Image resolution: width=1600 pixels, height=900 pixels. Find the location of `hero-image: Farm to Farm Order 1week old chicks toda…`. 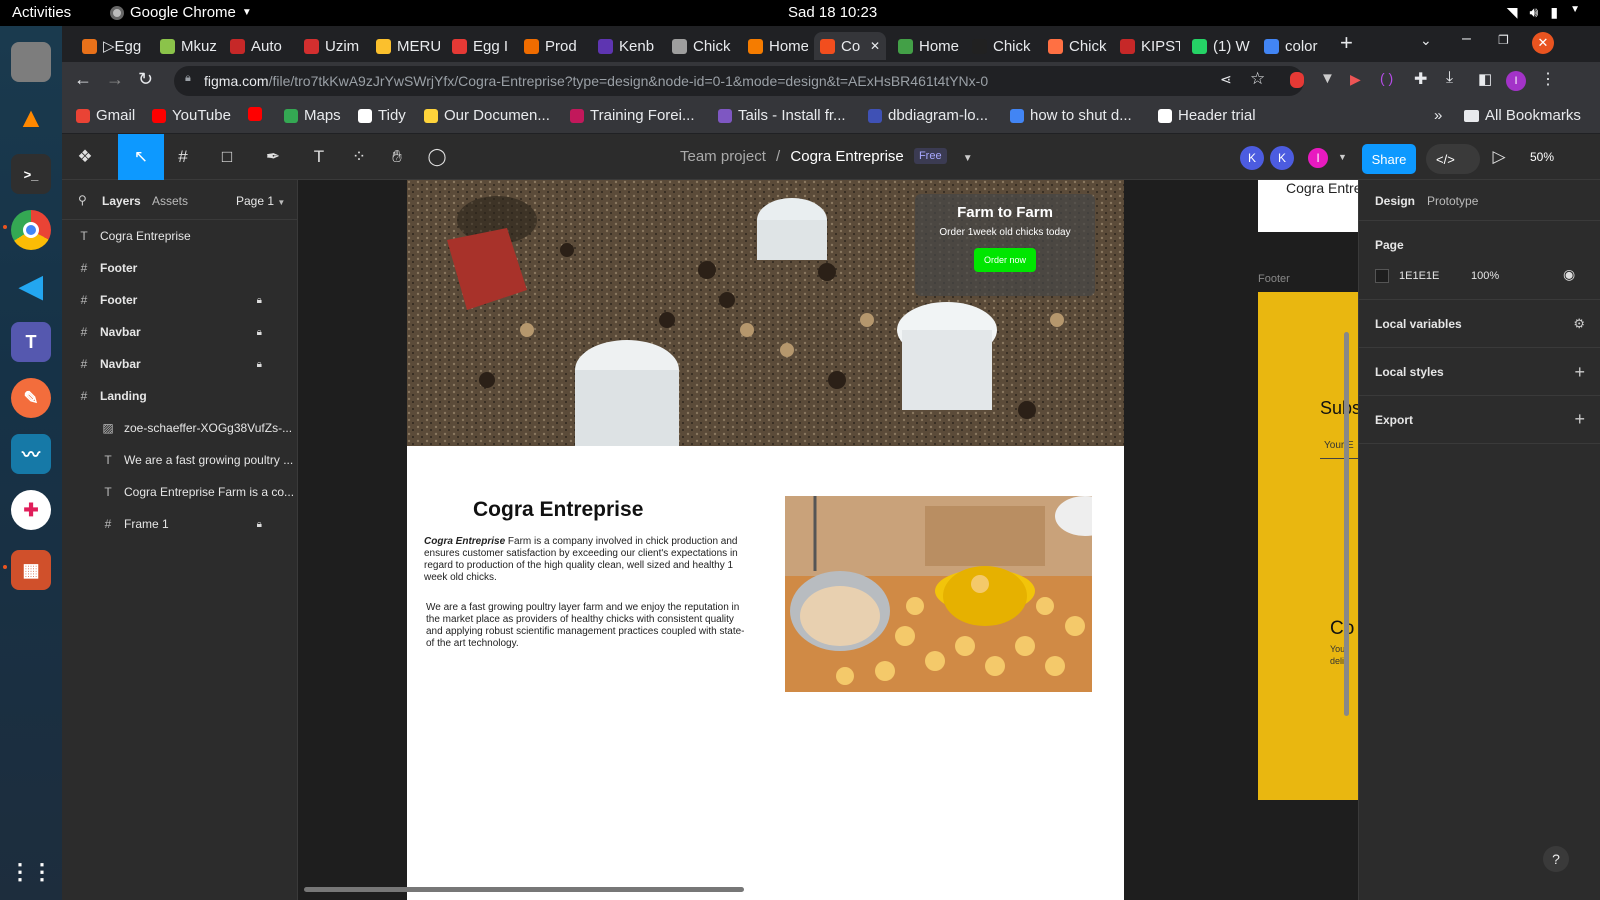

hero-image: Farm to Farm Order 1week old chicks toda… is located at coordinates (765, 313).